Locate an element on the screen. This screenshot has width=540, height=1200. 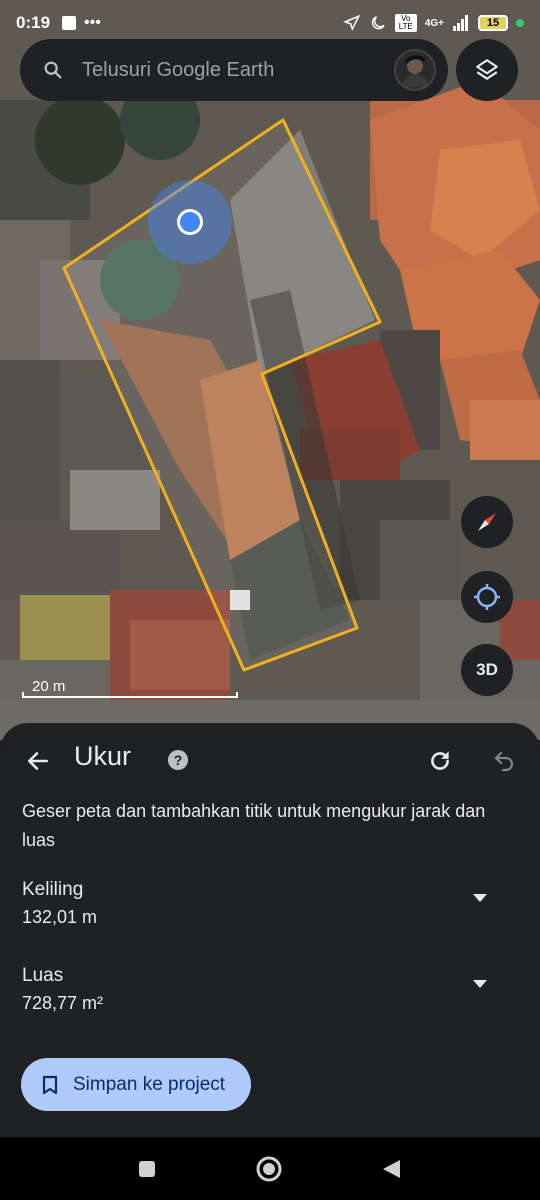
battery-level: 15 is located at coordinates (493, 23).